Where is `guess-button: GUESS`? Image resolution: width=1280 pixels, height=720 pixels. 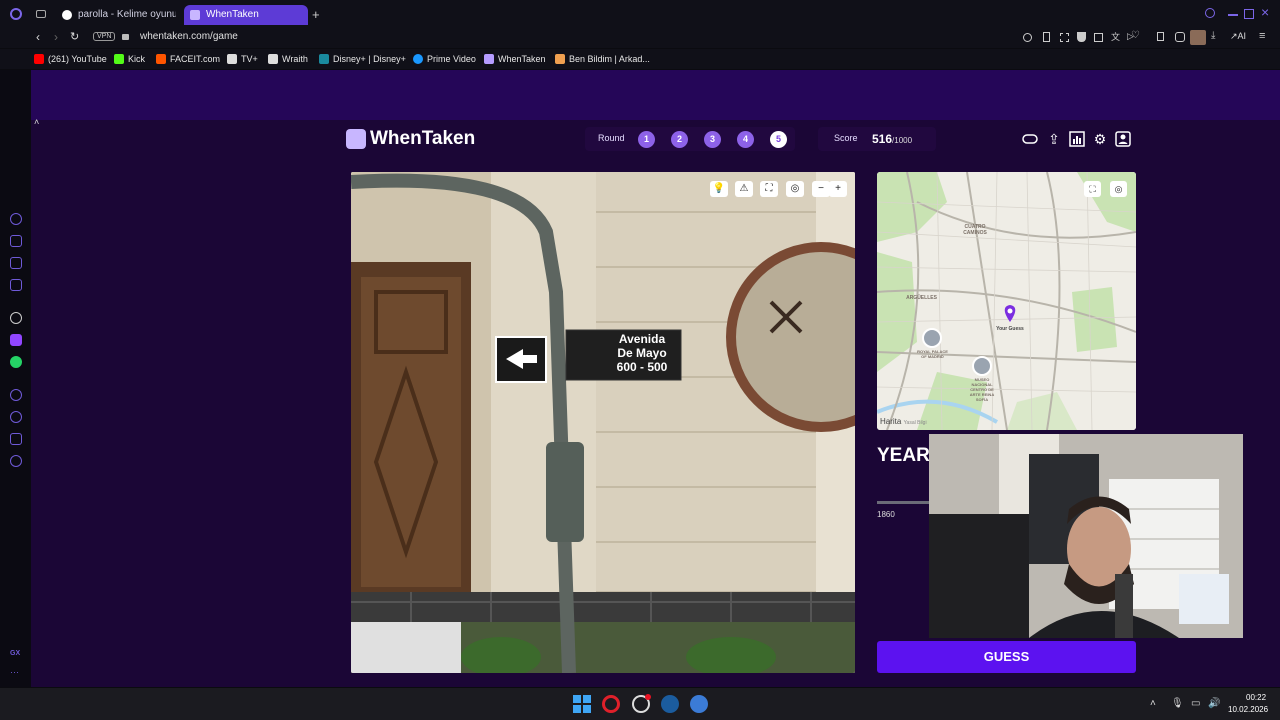
guess-button: GUESS is located at coordinates (1006, 657).